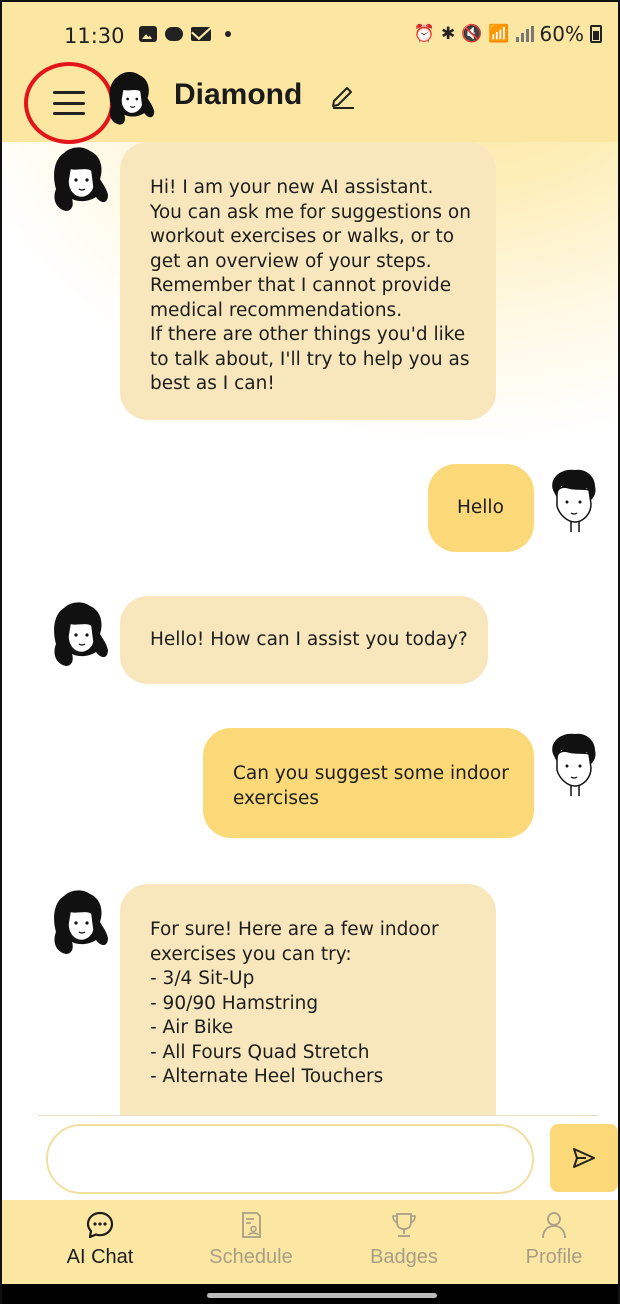 Image resolution: width=620 pixels, height=1304 pixels. What do you see at coordinates (472, 34) in the screenshot?
I see `mute-icon: 🔇` at bounding box center [472, 34].